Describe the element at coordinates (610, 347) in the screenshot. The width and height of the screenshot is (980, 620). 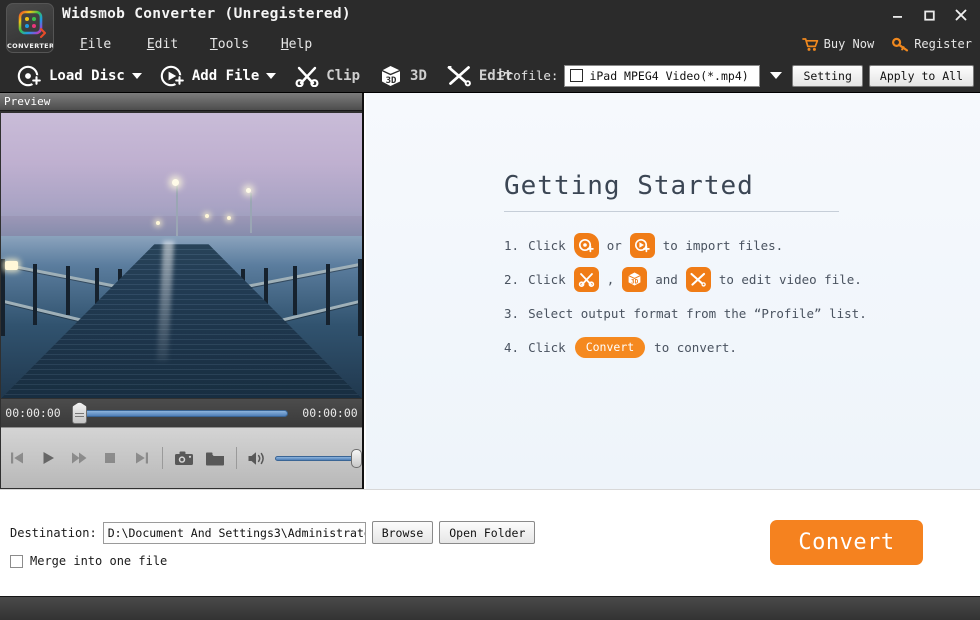
I see `convert-pill: Convert` at that location.